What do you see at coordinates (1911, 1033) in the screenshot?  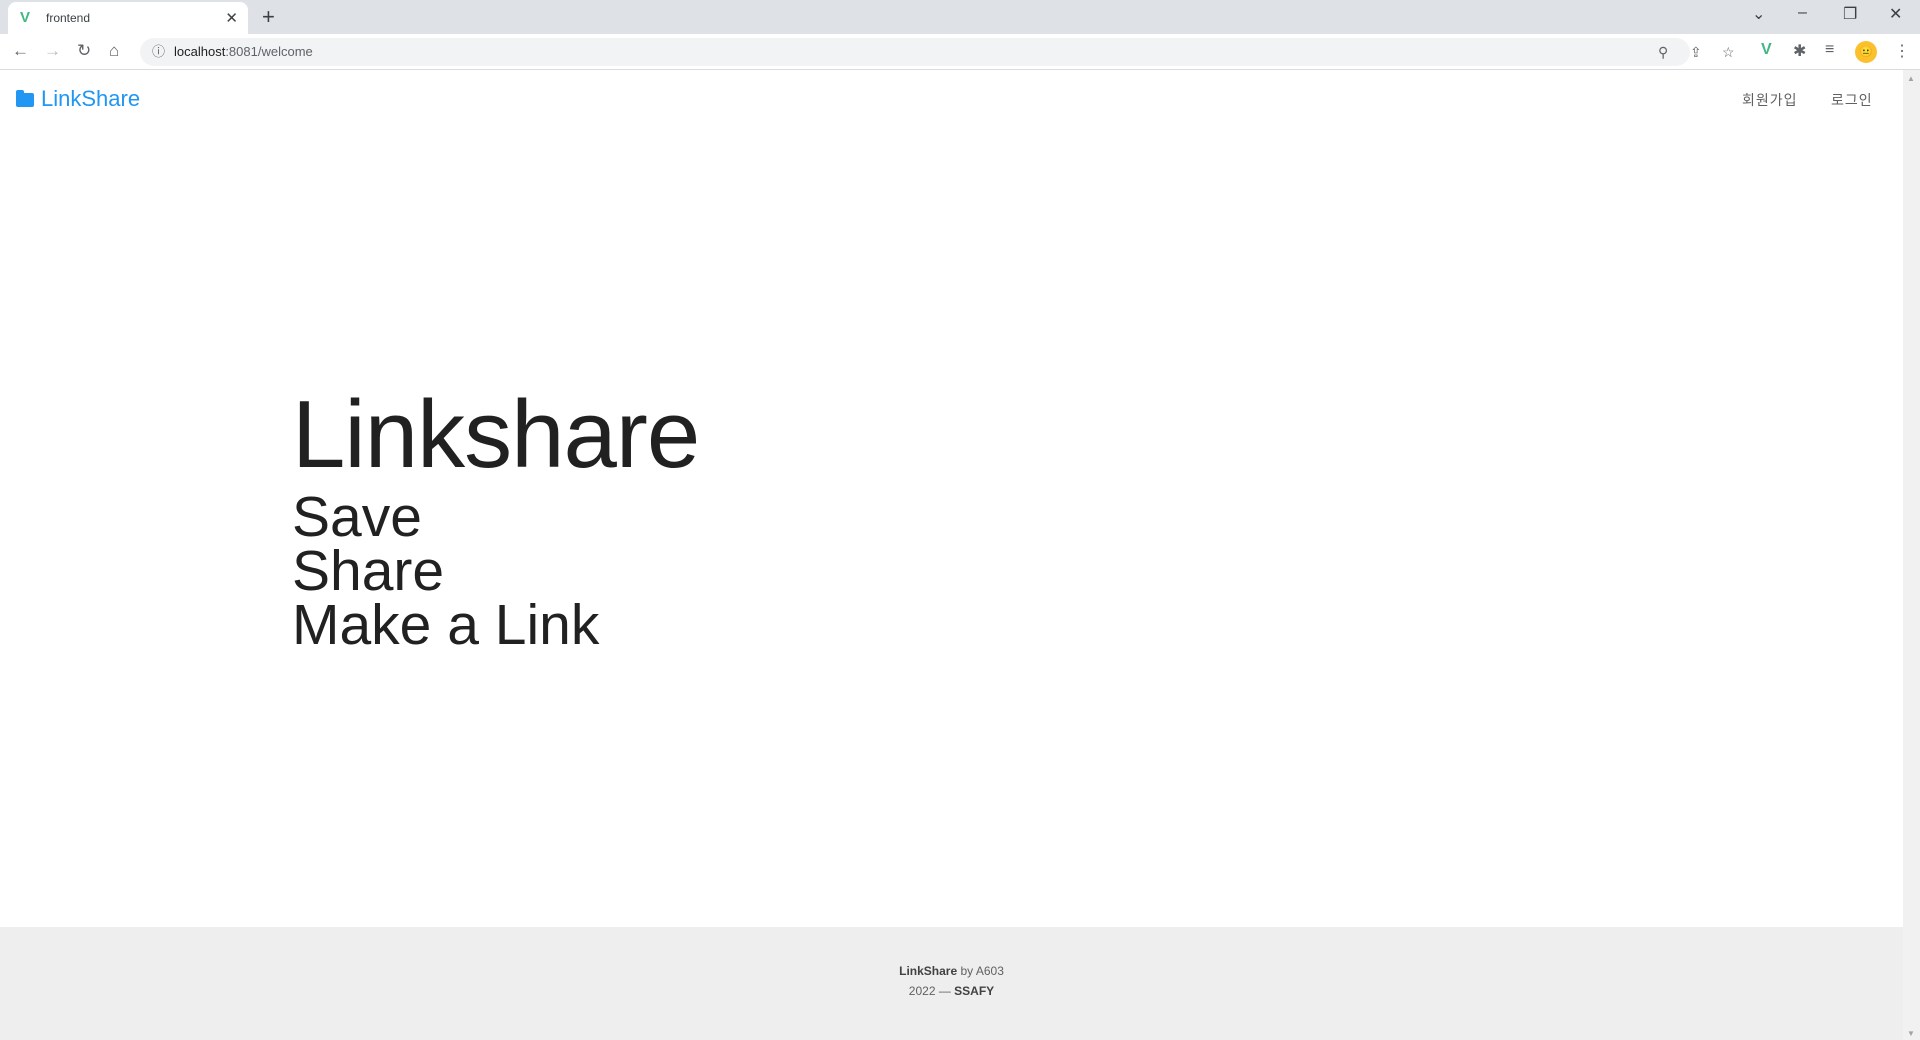 I see `scroll-down-icon: ▼` at bounding box center [1911, 1033].